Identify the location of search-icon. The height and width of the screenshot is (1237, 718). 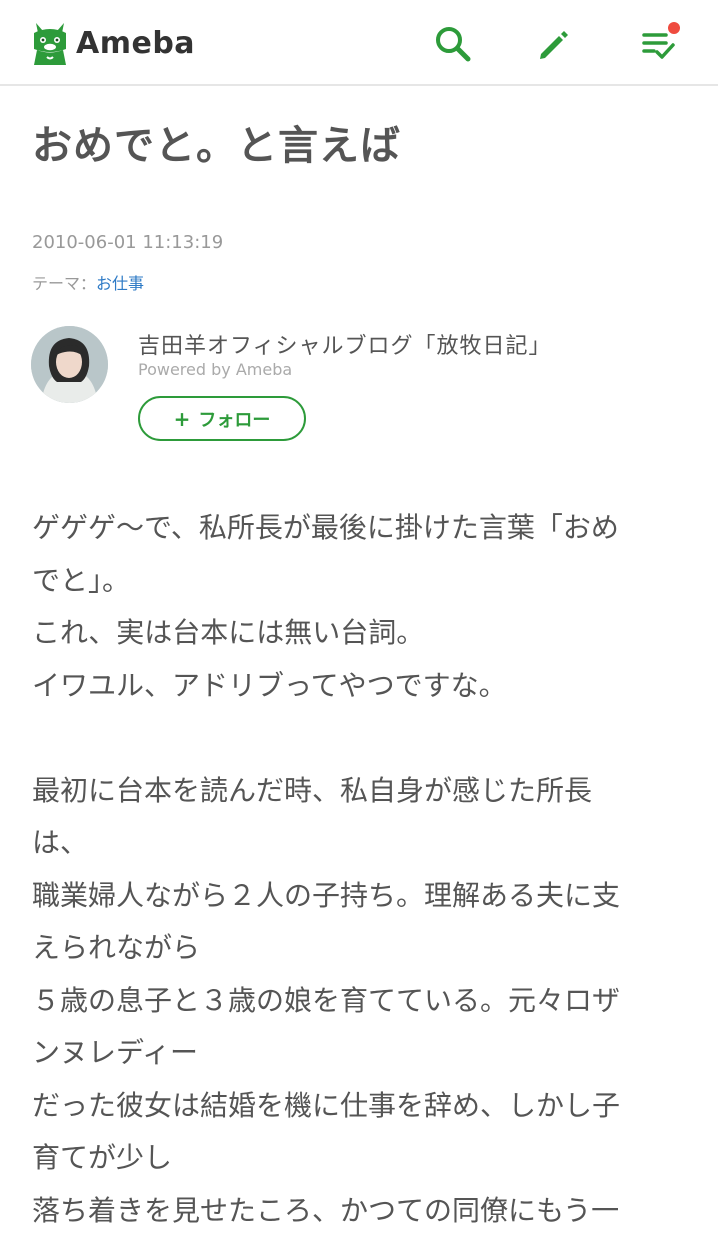
(453, 44).